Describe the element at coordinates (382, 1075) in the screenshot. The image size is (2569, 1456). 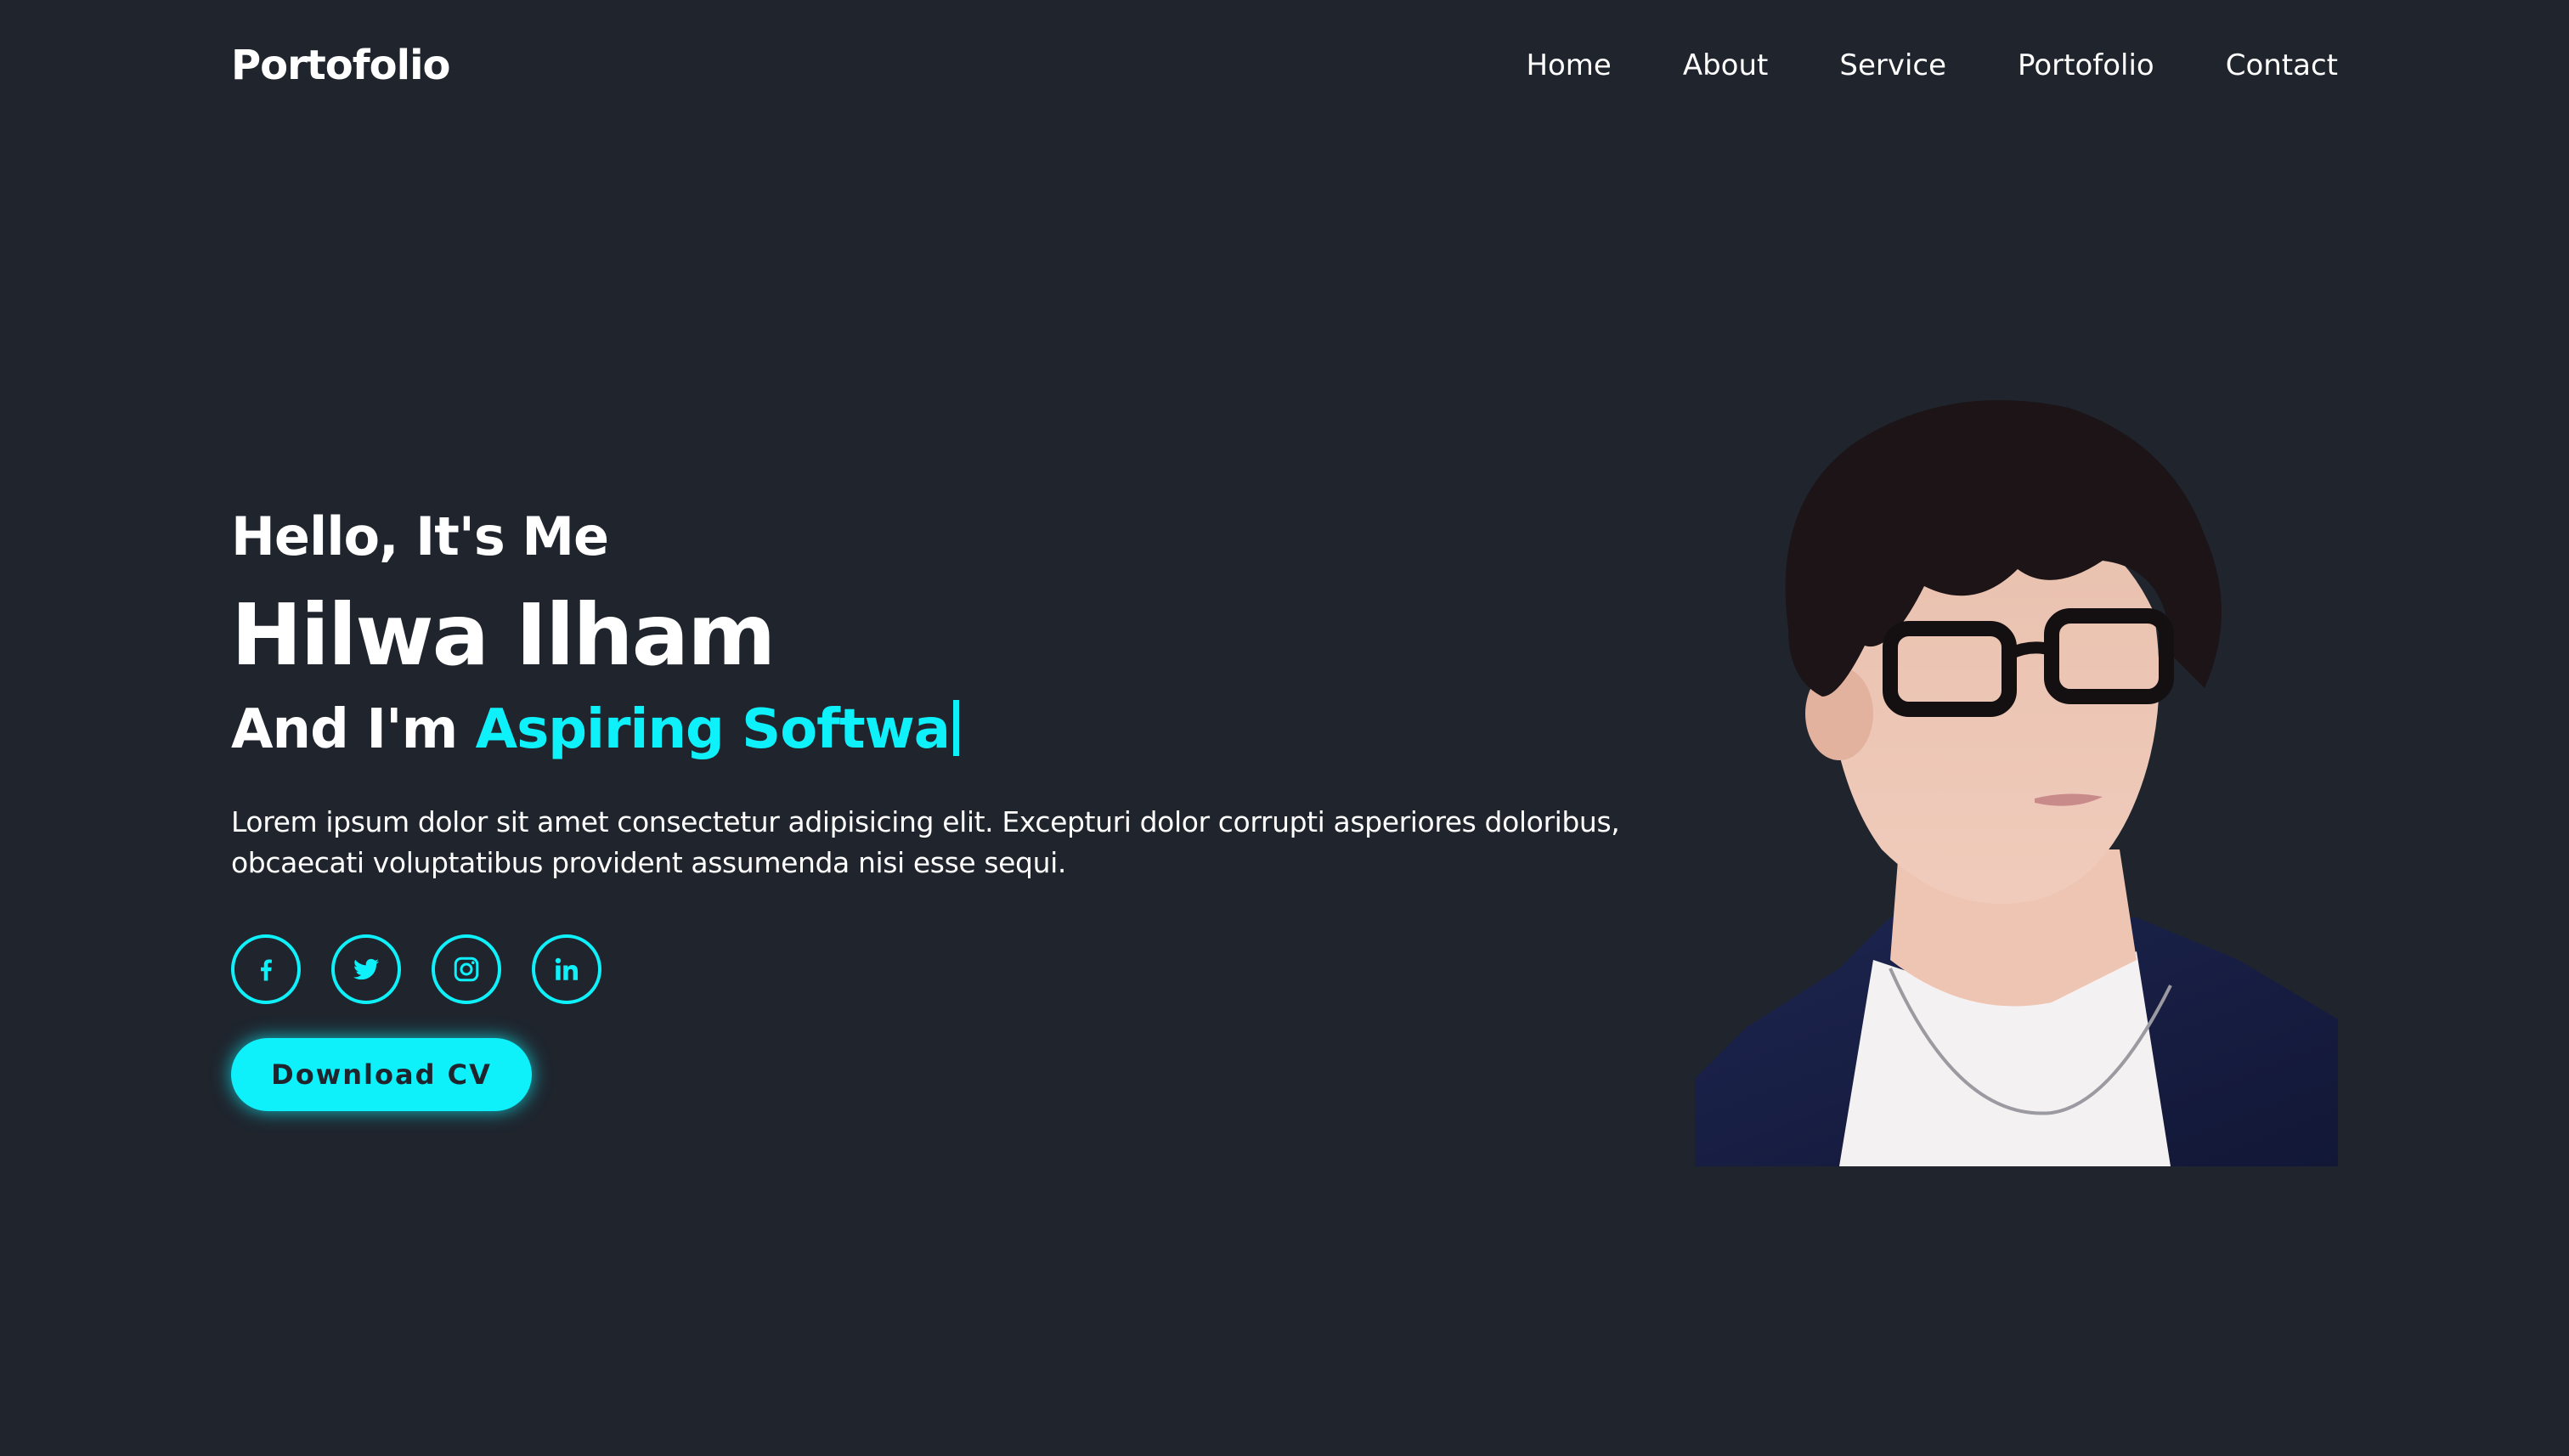
I see `download-cv-button: Download CV` at that location.